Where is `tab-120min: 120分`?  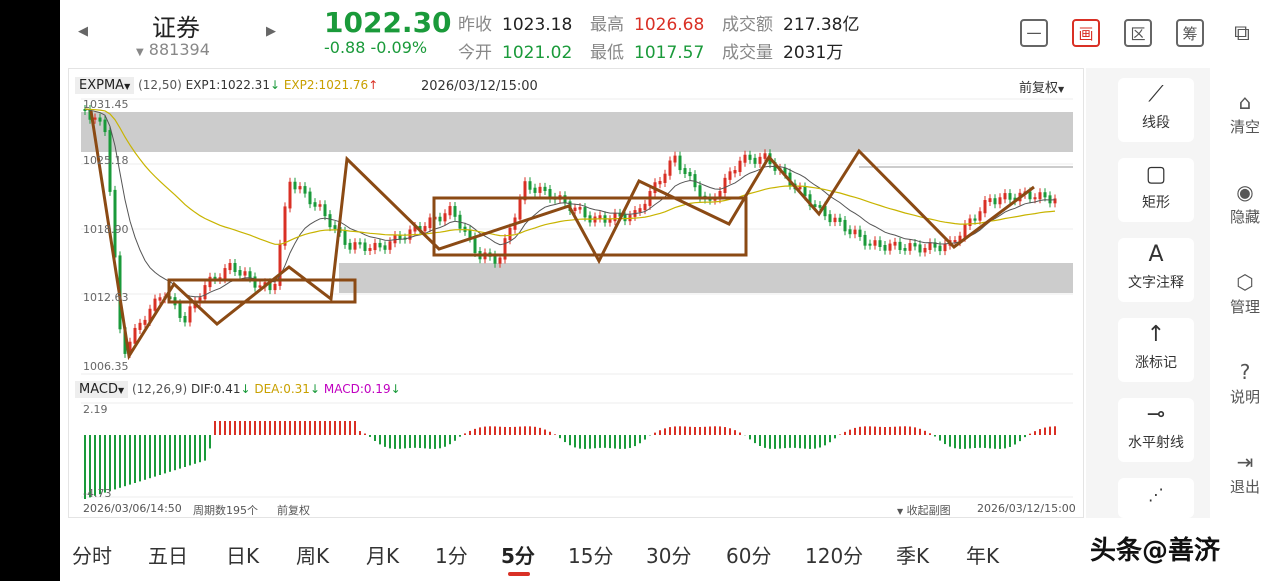 tab-120min: 120分 is located at coordinates (834, 554).